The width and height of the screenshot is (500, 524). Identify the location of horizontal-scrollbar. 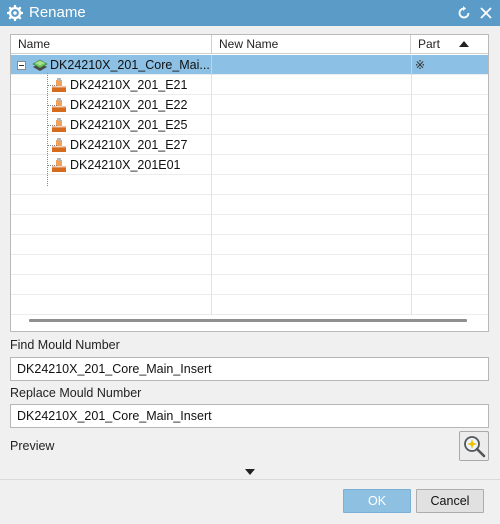
(248, 320).